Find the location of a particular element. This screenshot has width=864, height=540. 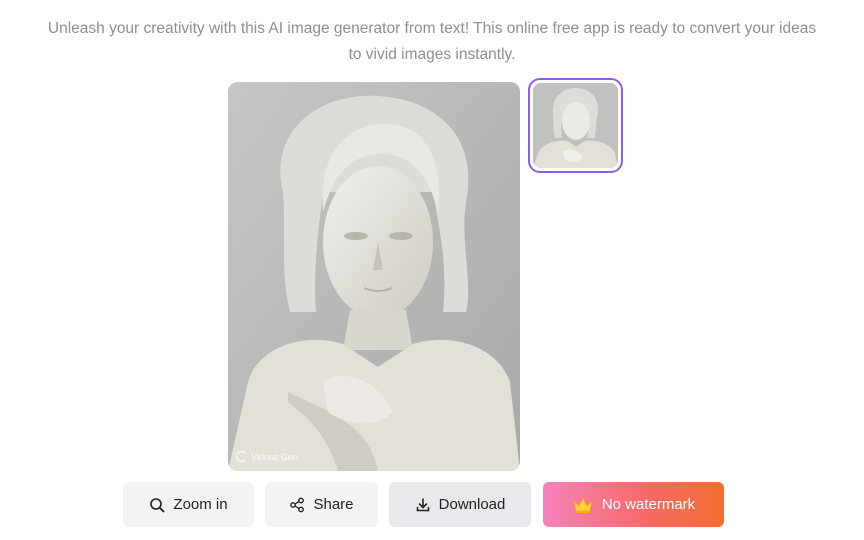

download-button: Download is located at coordinates (460, 504).